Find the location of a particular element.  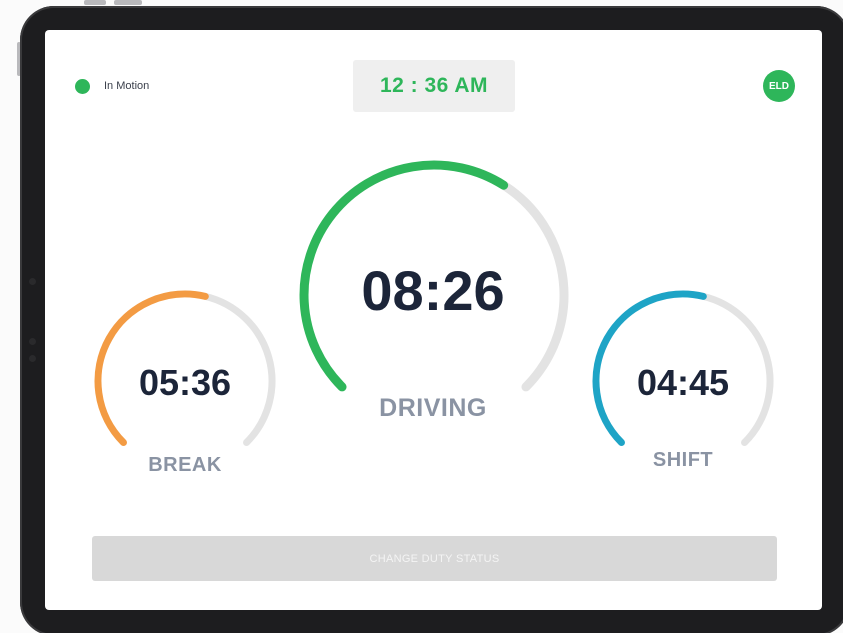

change-duty-status-label: CHANGE DUTY STATUS is located at coordinates (434, 558).